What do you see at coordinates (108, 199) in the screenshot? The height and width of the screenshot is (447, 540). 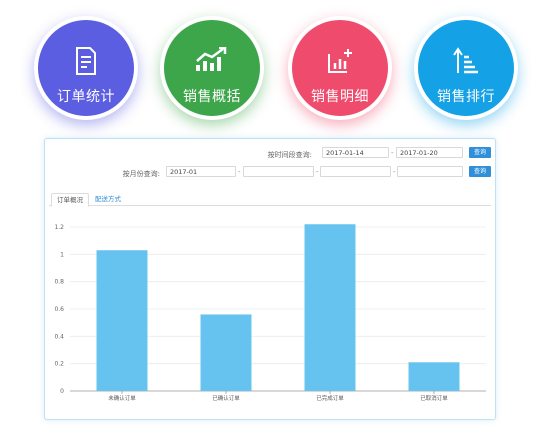 I see `tab-delivery-method: 配送方式` at bounding box center [108, 199].